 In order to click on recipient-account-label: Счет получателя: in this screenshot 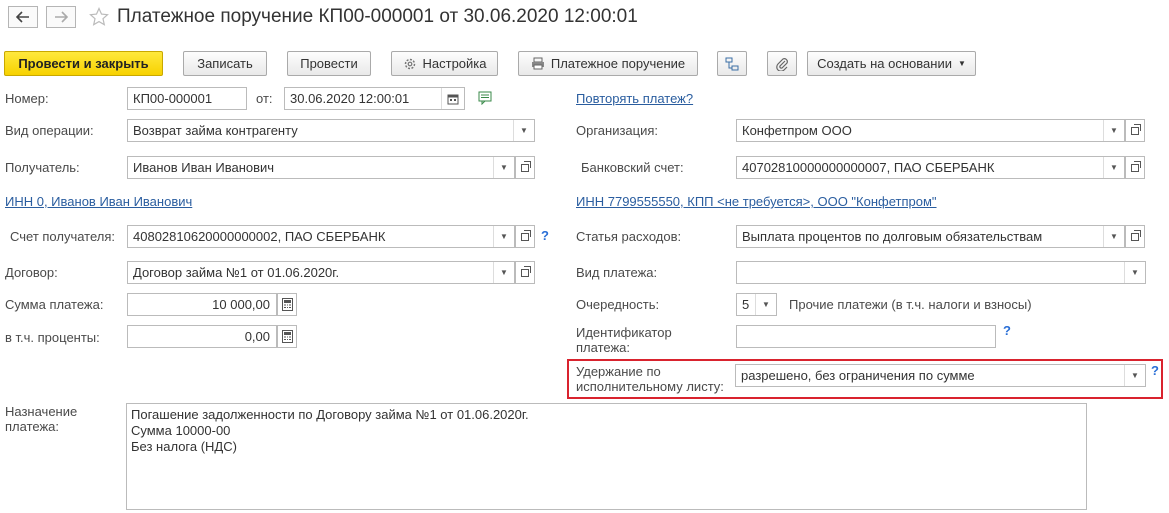, I will do `click(63, 236)`.